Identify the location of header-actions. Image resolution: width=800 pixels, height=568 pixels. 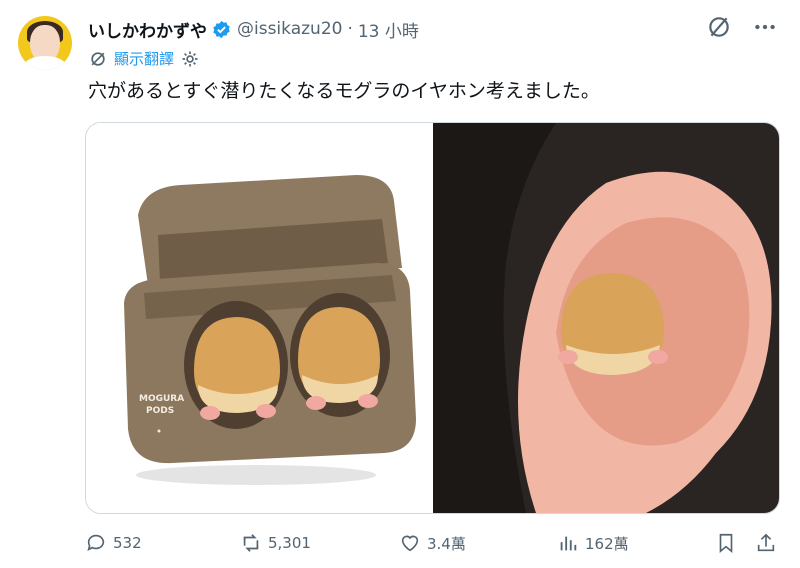
(742, 27).